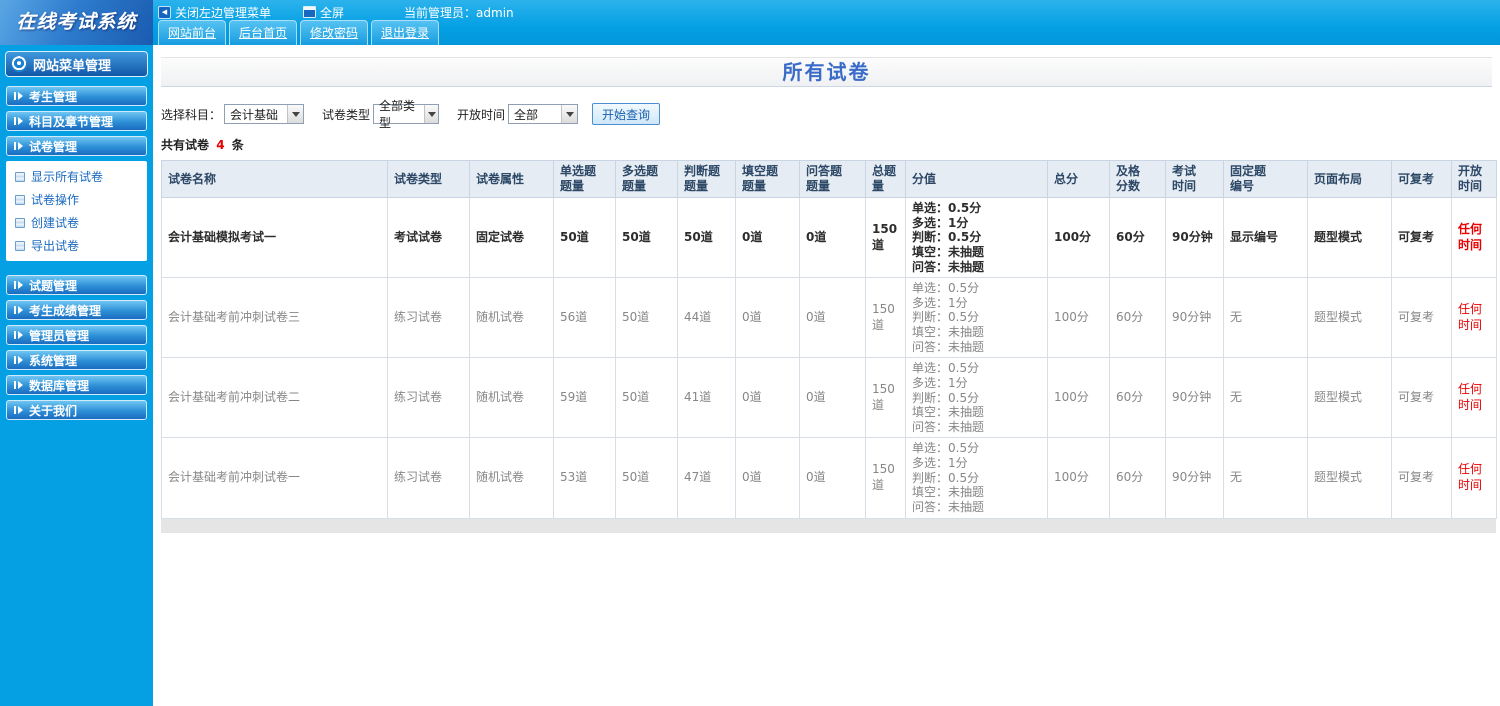  What do you see at coordinates (832, 179) in the screenshot?
I see `column-header: 问答题 题量` at bounding box center [832, 179].